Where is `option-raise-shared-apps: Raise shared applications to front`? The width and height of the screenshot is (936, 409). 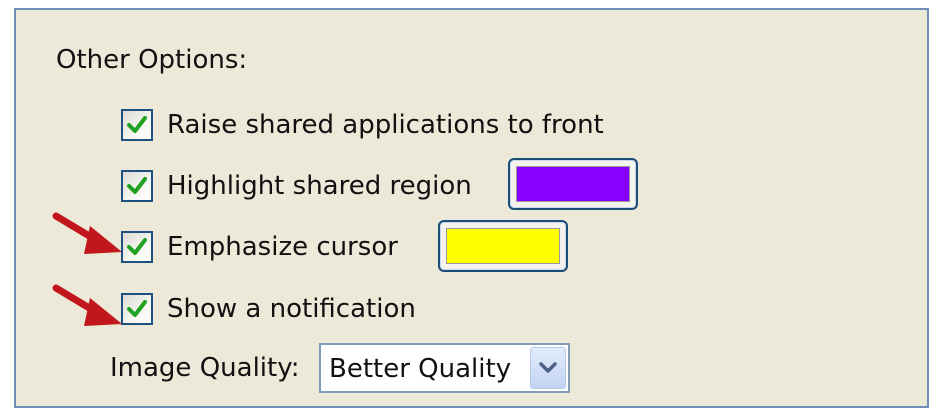
option-raise-shared-apps: Raise shared applications to front is located at coordinates (362, 125).